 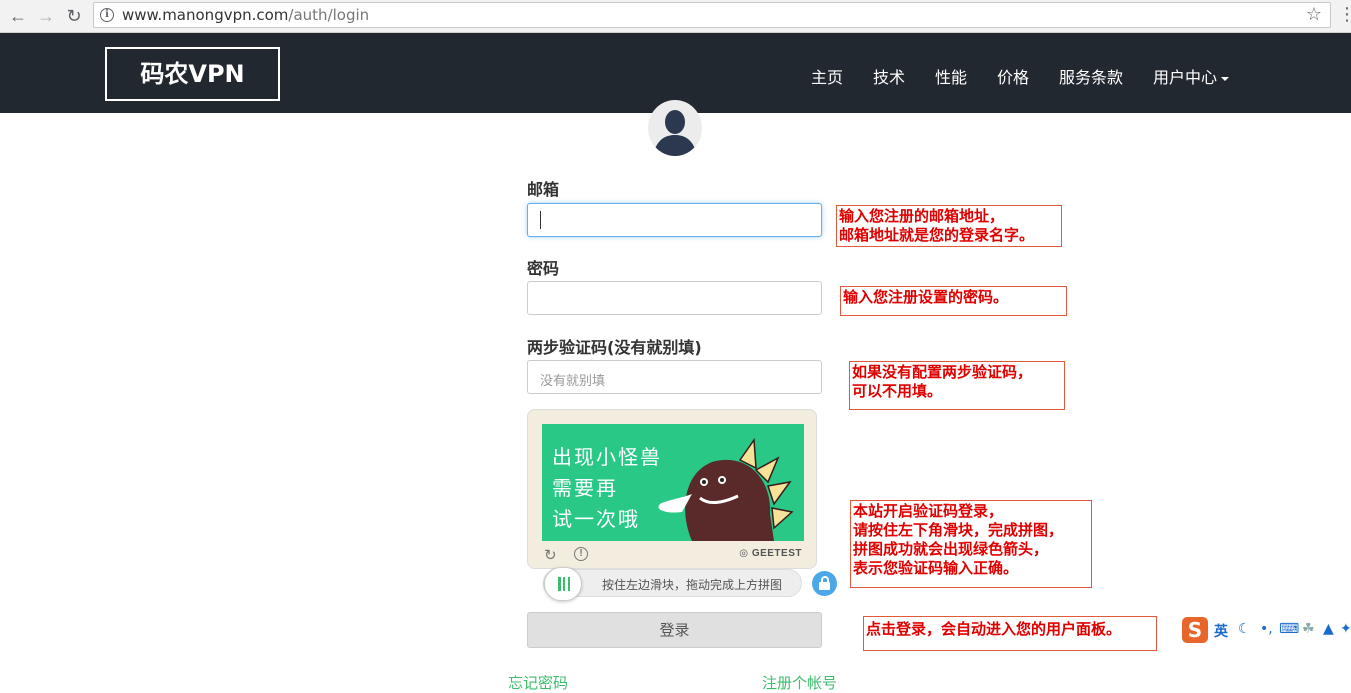 What do you see at coordinates (692, 585) in the screenshot?
I see `slider-hint: 按住左边滑块，拖动完成上方拼图` at bounding box center [692, 585].